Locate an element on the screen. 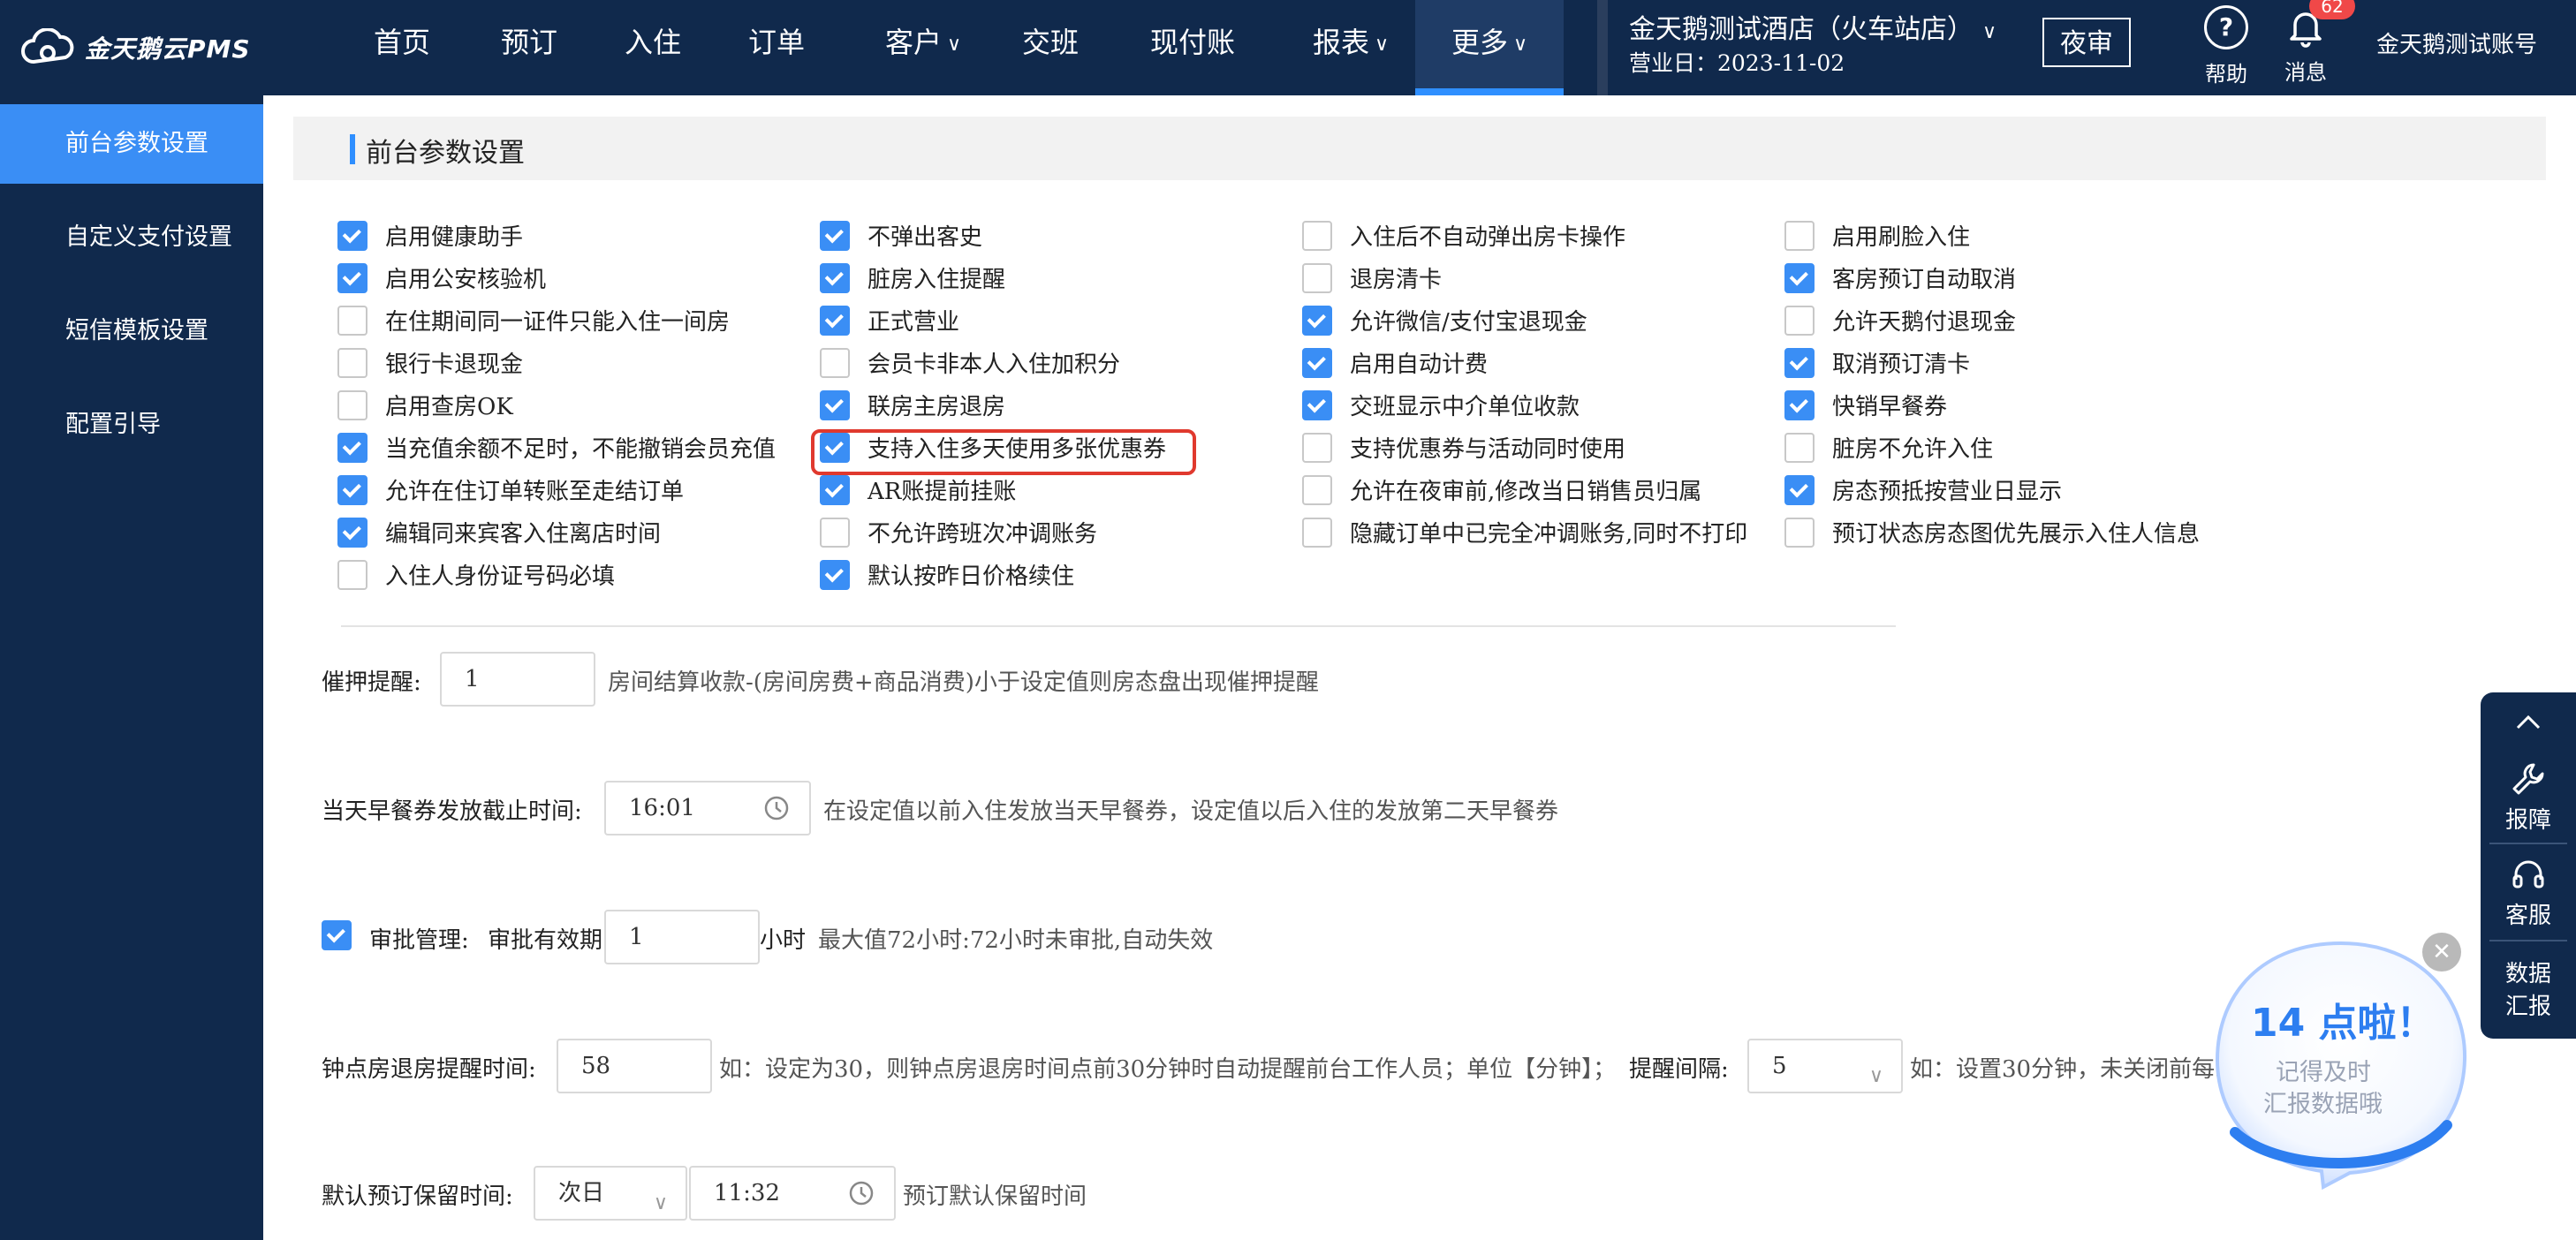 This screenshot has height=1240, width=2576. option-col1-2: 在住期间同一证件只能入住一间房 is located at coordinates (534, 320).